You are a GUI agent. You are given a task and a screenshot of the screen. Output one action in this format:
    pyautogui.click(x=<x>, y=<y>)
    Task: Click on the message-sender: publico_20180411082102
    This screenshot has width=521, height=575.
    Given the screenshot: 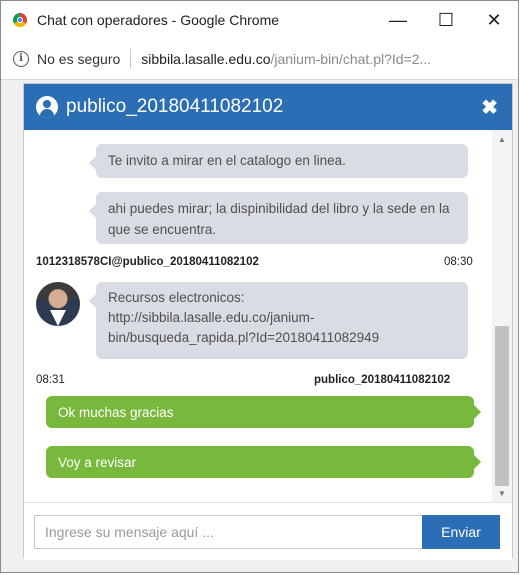 What is the action you would take?
    pyautogui.click(x=382, y=380)
    